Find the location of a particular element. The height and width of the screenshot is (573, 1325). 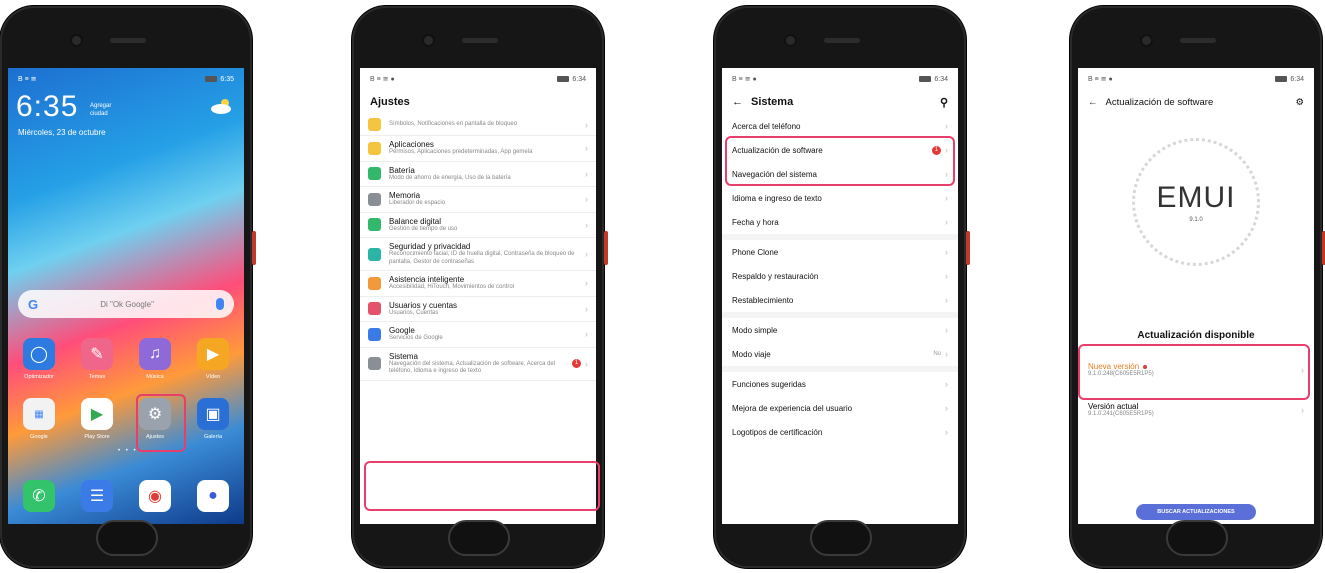

sistema-item-text: Phone Clone is located at coordinates (836, 252).